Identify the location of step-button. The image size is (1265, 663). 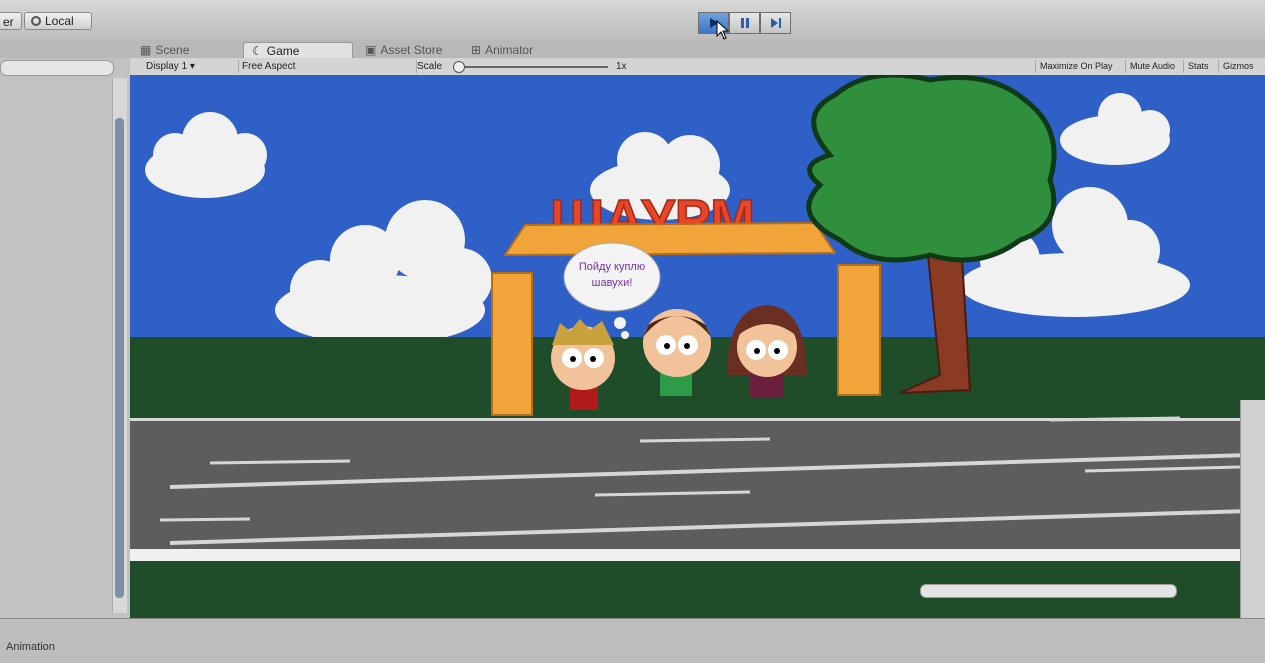
(775, 23).